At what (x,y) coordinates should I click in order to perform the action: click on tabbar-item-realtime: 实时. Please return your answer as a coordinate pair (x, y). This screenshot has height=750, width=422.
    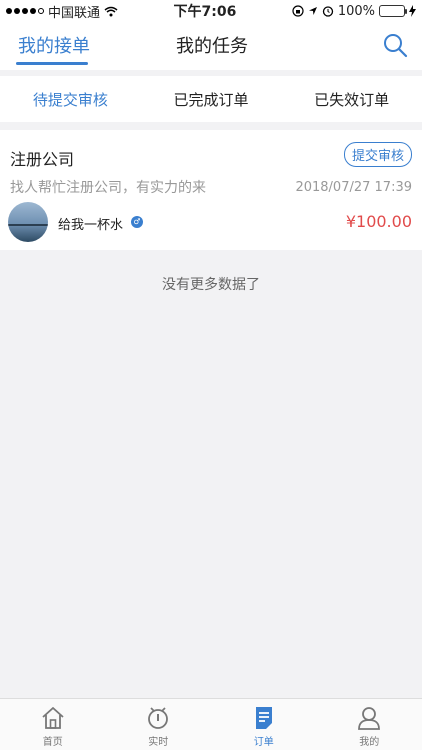
    Looking at the image, I should click on (159, 724).